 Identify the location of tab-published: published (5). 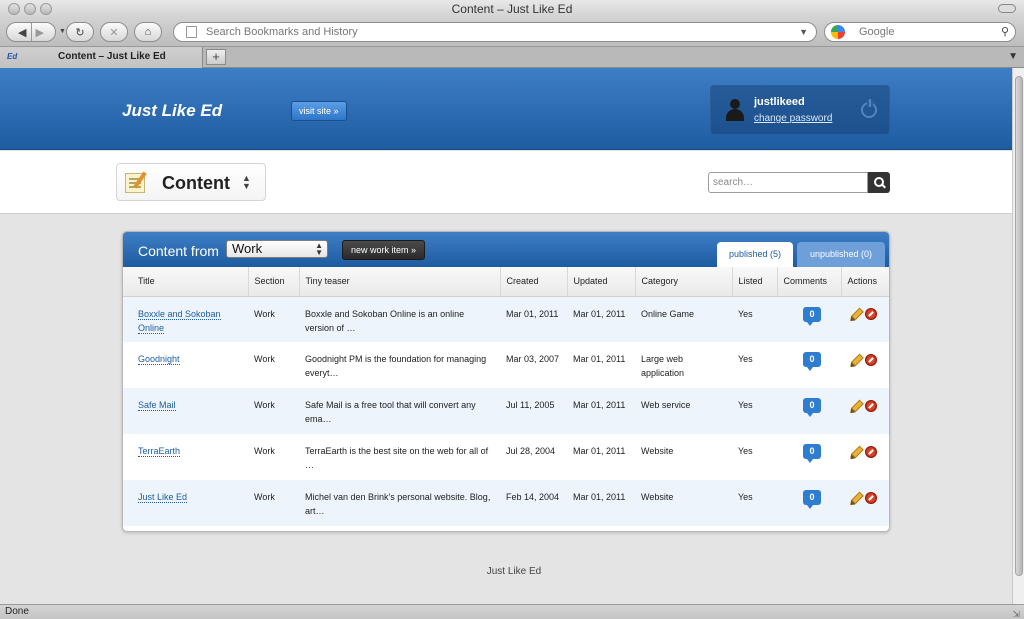
(755, 254).